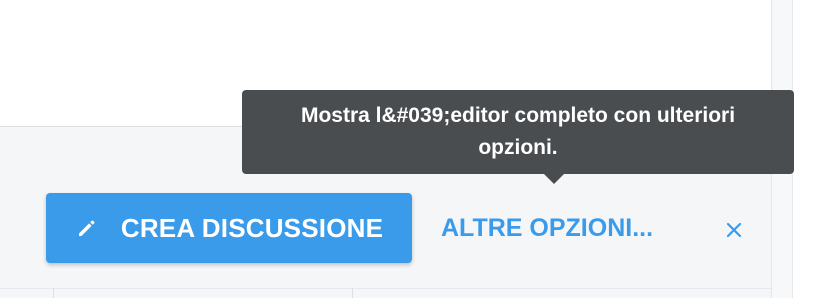 Image resolution: width=830 pixels, height=298 pixels. Describe the element at coordinates (252, 227) in the screenshot. I see `create-discussion-label: CREA DISCUSSIONE` at that location.